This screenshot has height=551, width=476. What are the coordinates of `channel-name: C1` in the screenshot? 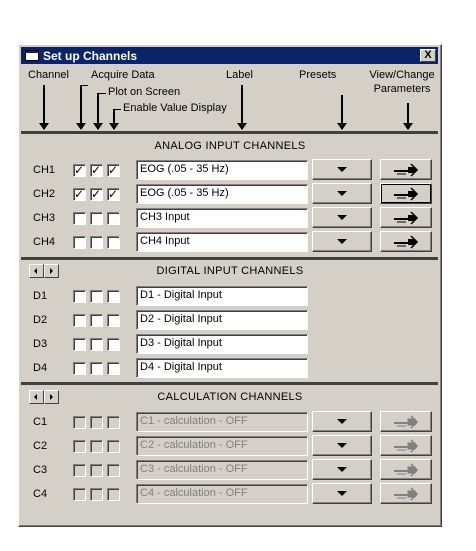 It's located at (40, 422).